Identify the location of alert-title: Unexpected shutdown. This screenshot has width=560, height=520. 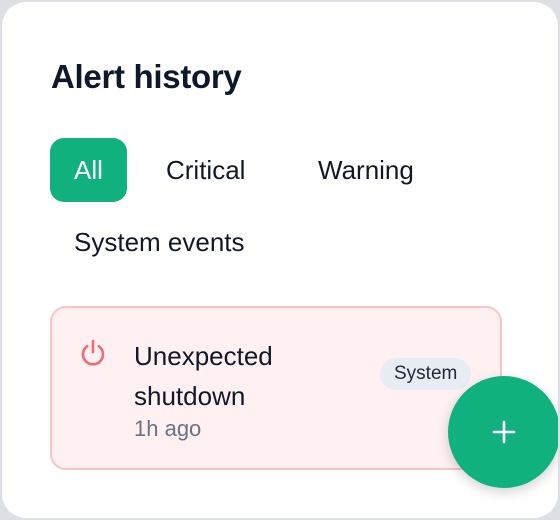
(203, 376).